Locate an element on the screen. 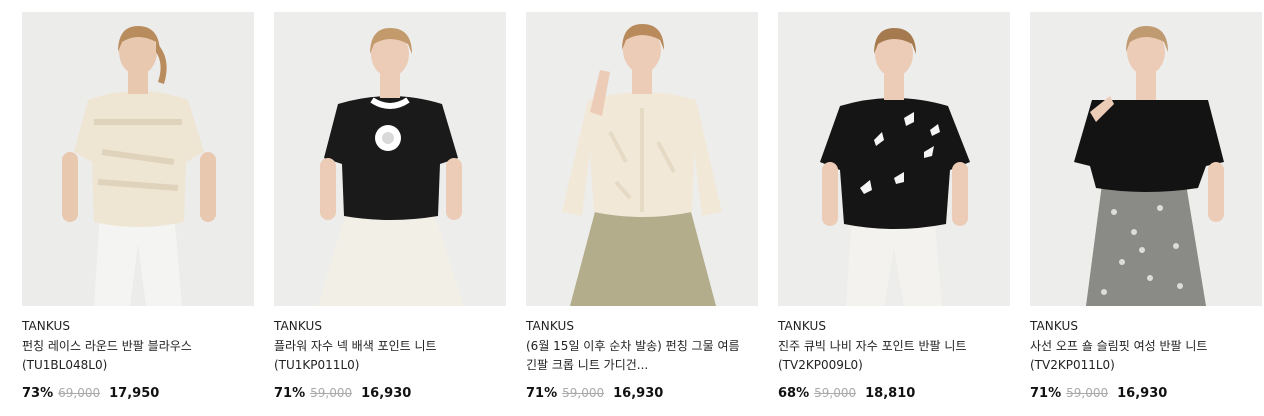  sale-price: 18,810 is located at coordinates (890, 393).